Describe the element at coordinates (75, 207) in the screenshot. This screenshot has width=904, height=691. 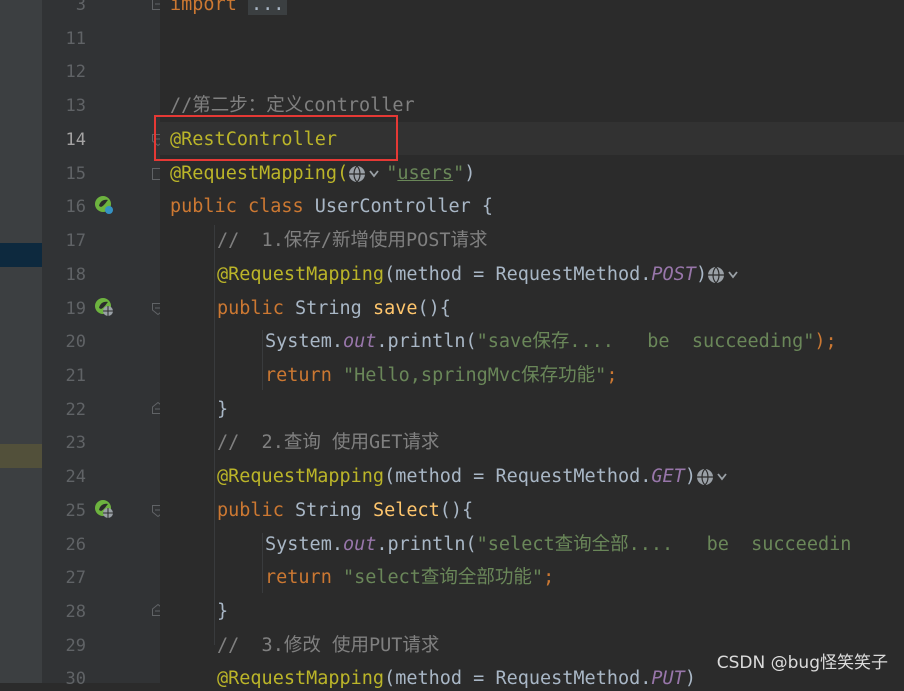
I see `line-number: 16` at that location.